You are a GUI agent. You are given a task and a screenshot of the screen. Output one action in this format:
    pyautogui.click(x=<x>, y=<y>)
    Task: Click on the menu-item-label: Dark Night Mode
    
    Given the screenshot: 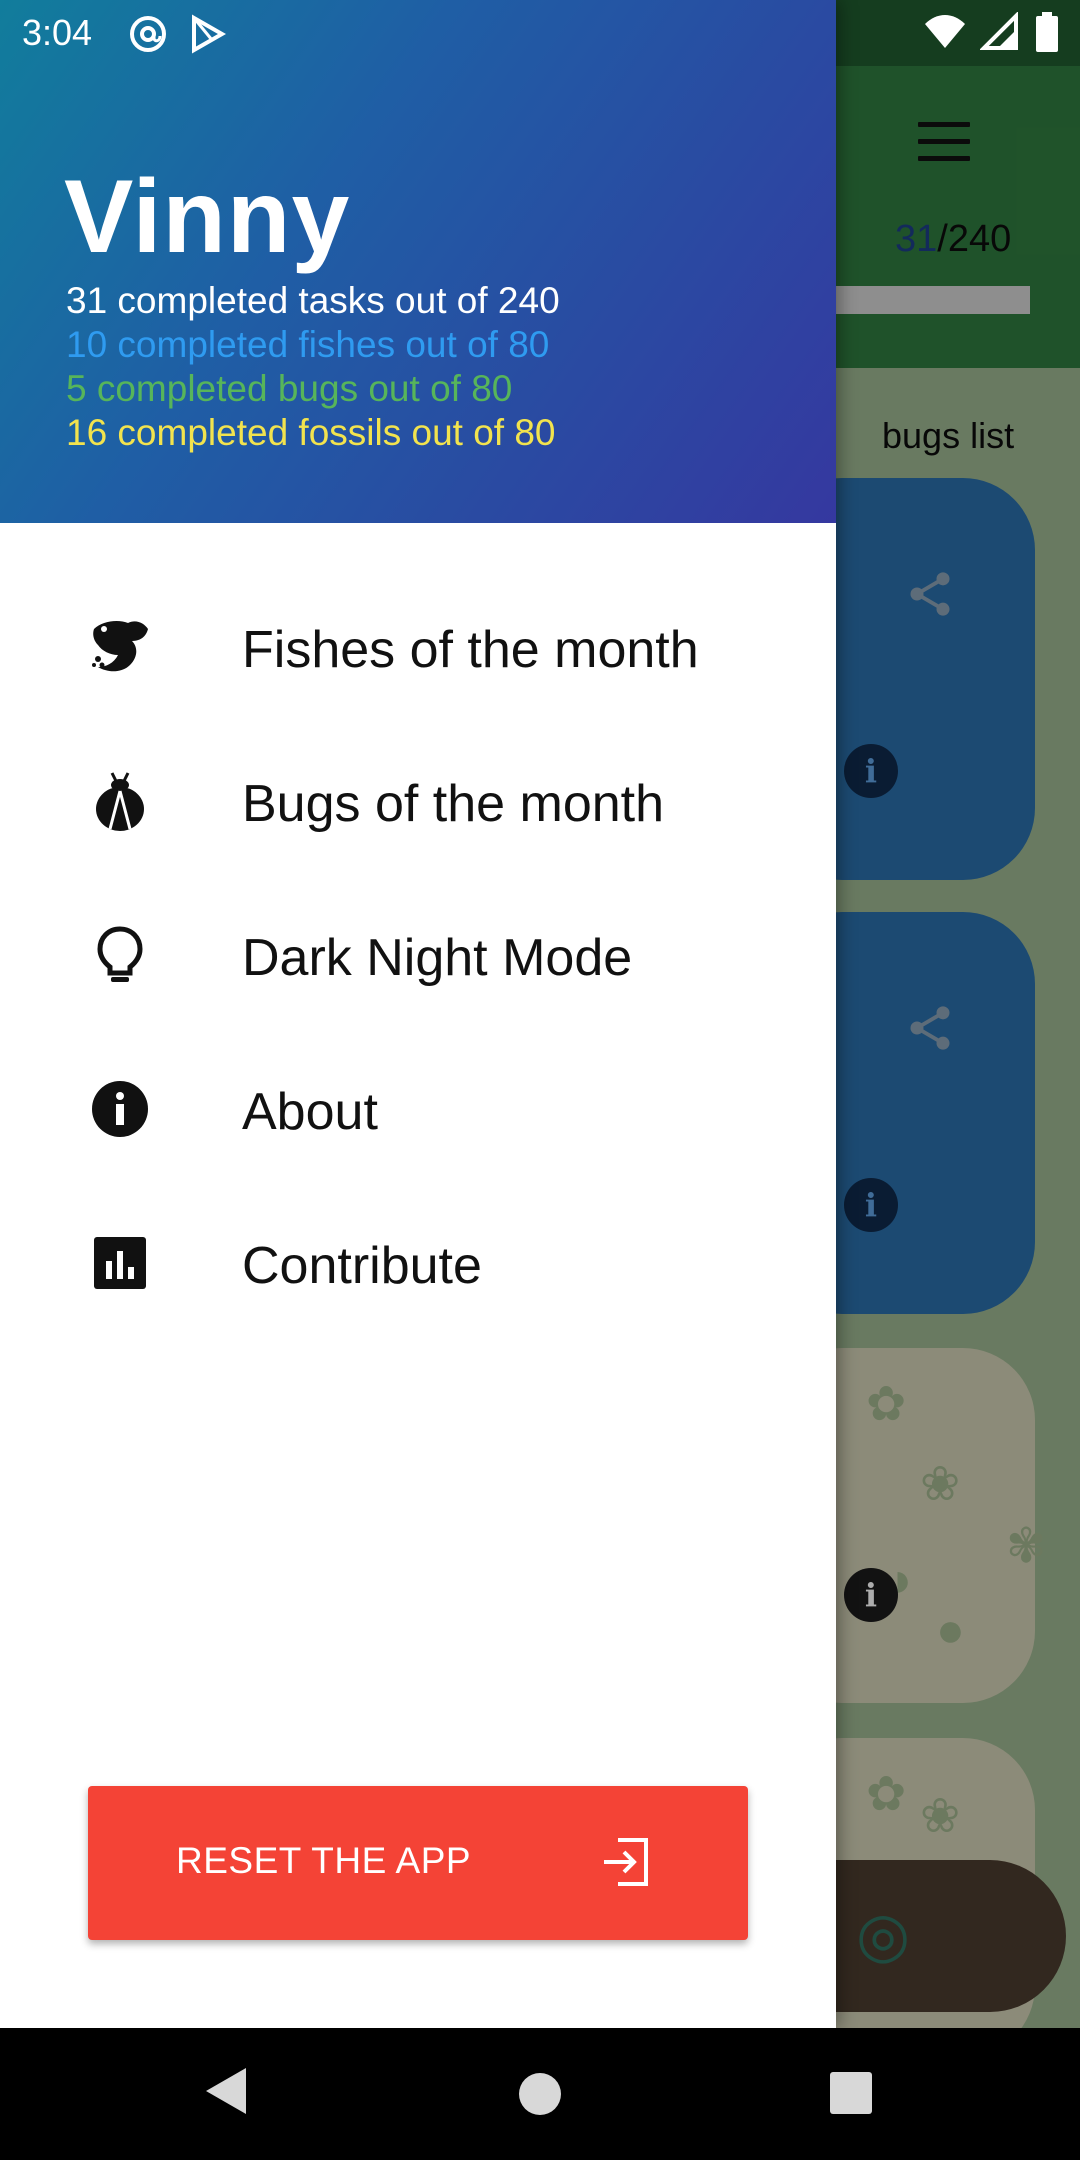 What is the action you would take?
    pyautogui.click(x=437, y=958)
    